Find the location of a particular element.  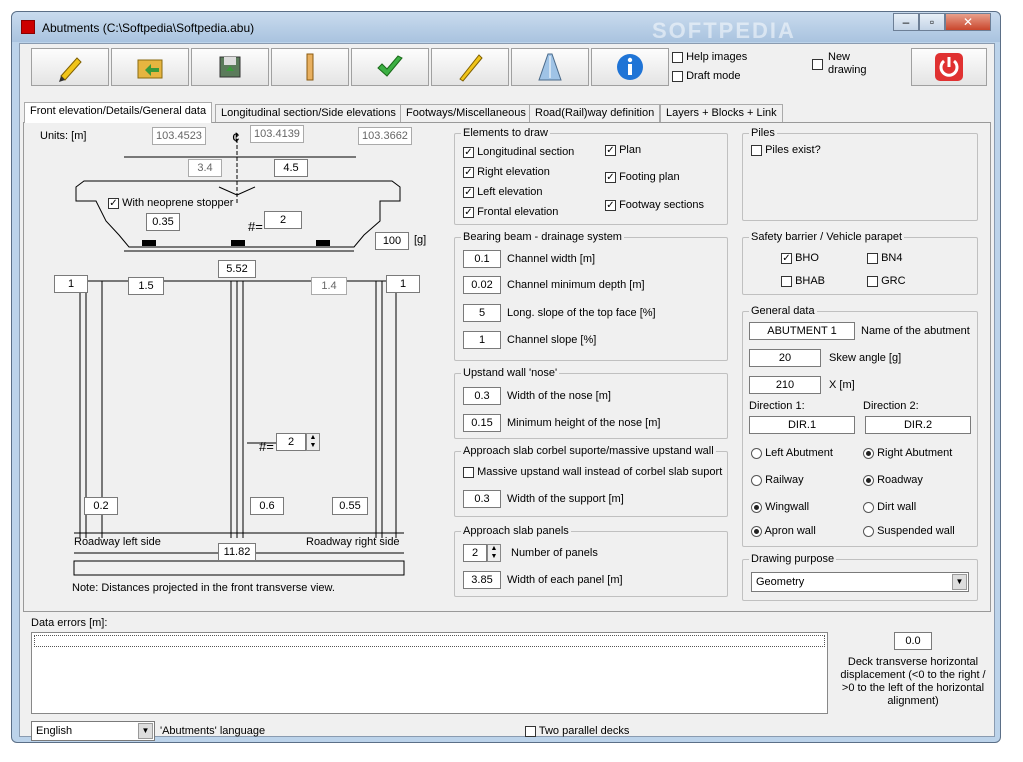

footway-sections-checkbox: ✓ Footway sections is located at coordinates (654, 205).